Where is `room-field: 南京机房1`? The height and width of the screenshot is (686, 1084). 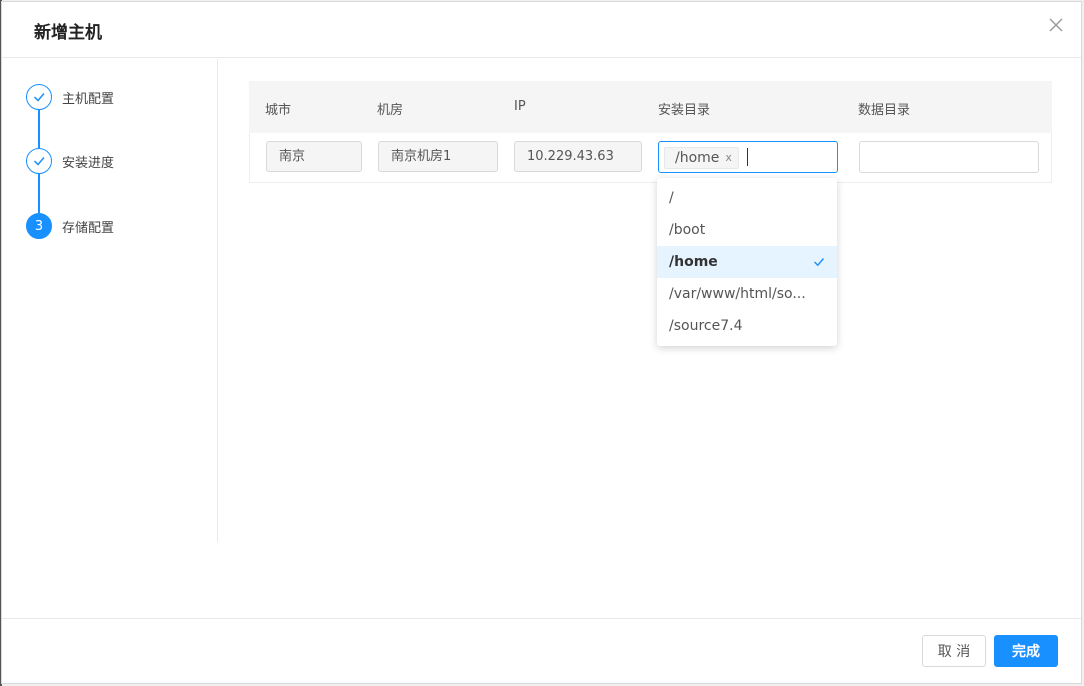 room-field: 南京机房1 is located at coordinates (438, 156).